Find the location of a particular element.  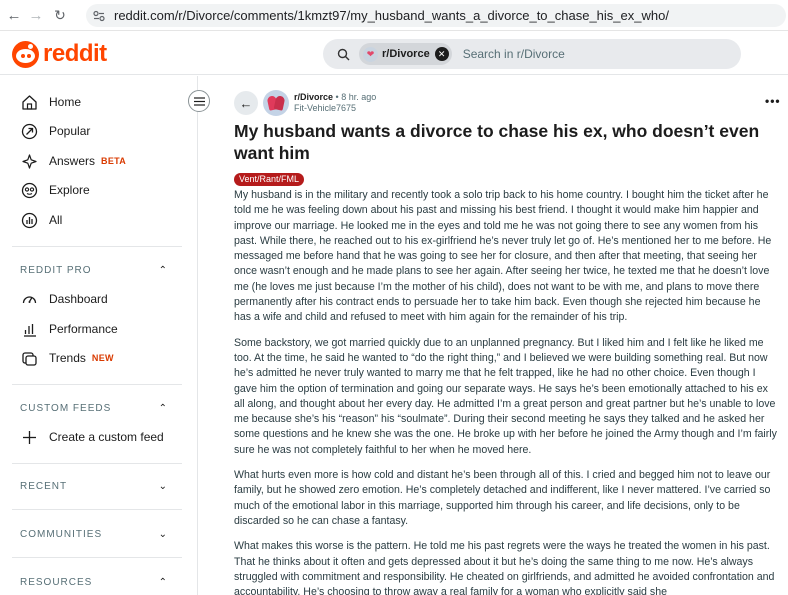

explore-icon is located at coordinates (29, 190).